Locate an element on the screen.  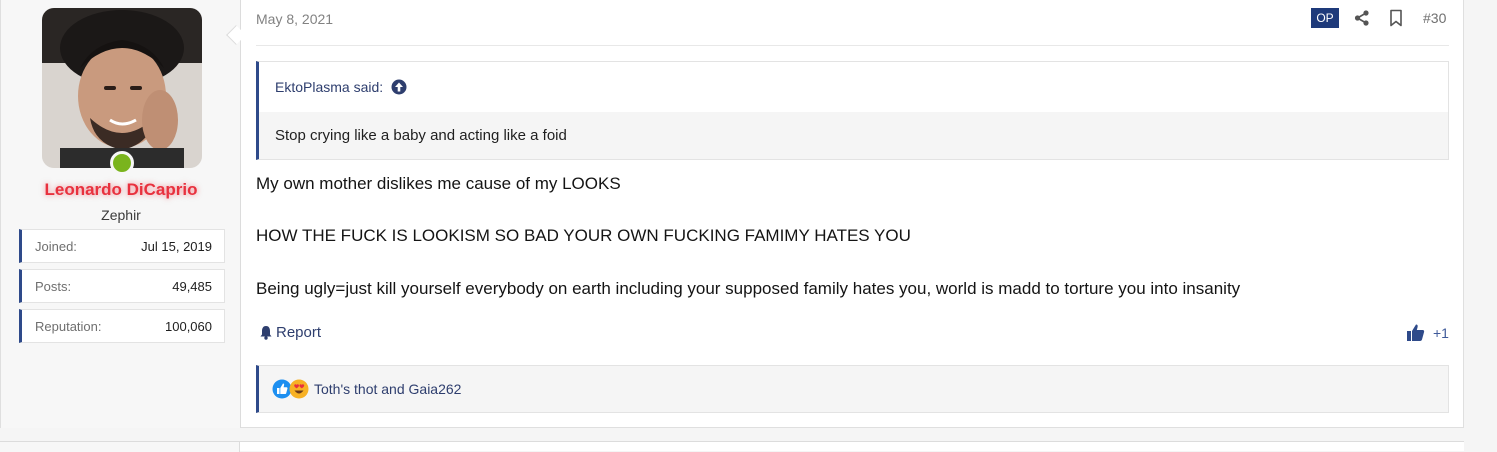
stat-value: 100,060 is located at coordinates (188, 326).